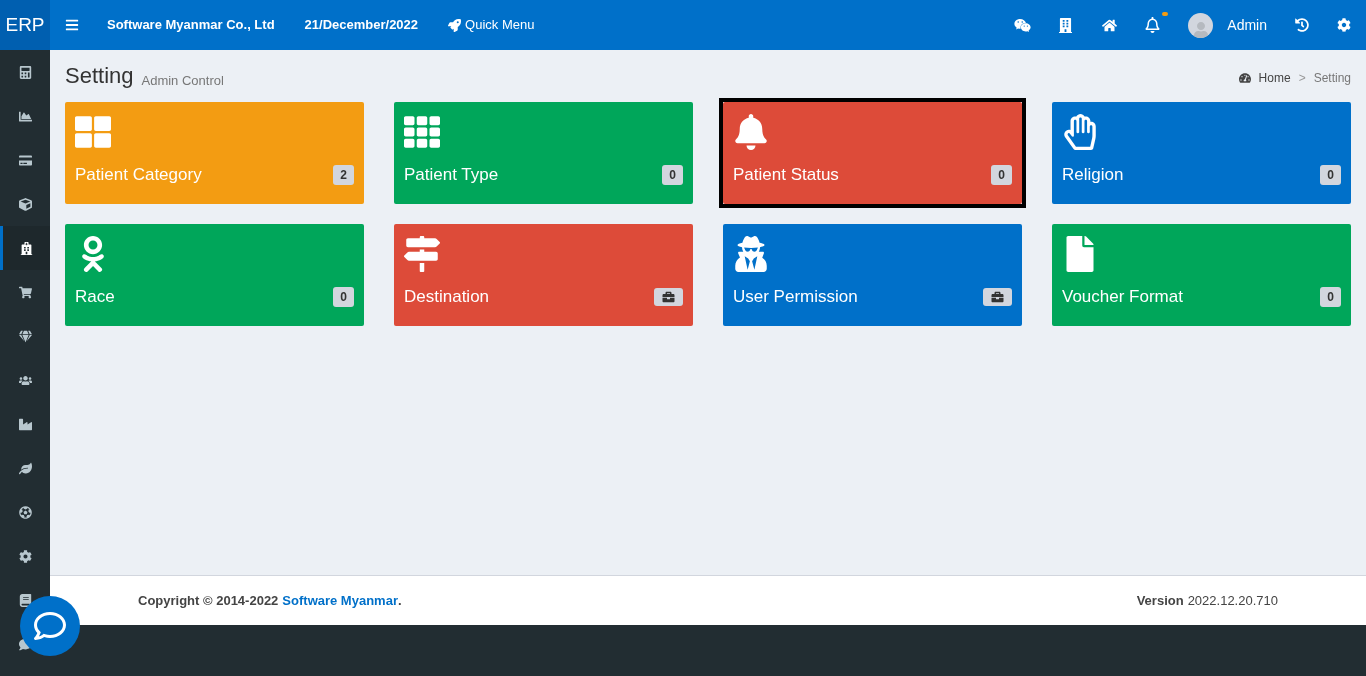 The image size is (1366, 676). I want to click on setting-tile: Patient Status 0, so click(872, 153).